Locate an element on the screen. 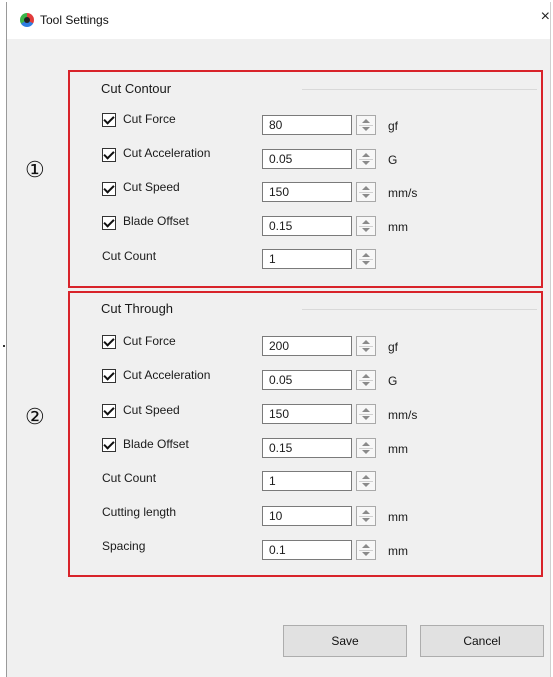  section-marker-1: ① is located at coordinates (35, 169).